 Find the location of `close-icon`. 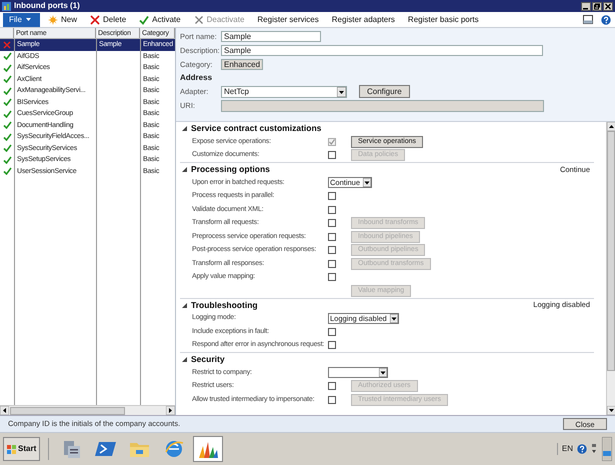

close-icon is located at coordinates (608, 6).